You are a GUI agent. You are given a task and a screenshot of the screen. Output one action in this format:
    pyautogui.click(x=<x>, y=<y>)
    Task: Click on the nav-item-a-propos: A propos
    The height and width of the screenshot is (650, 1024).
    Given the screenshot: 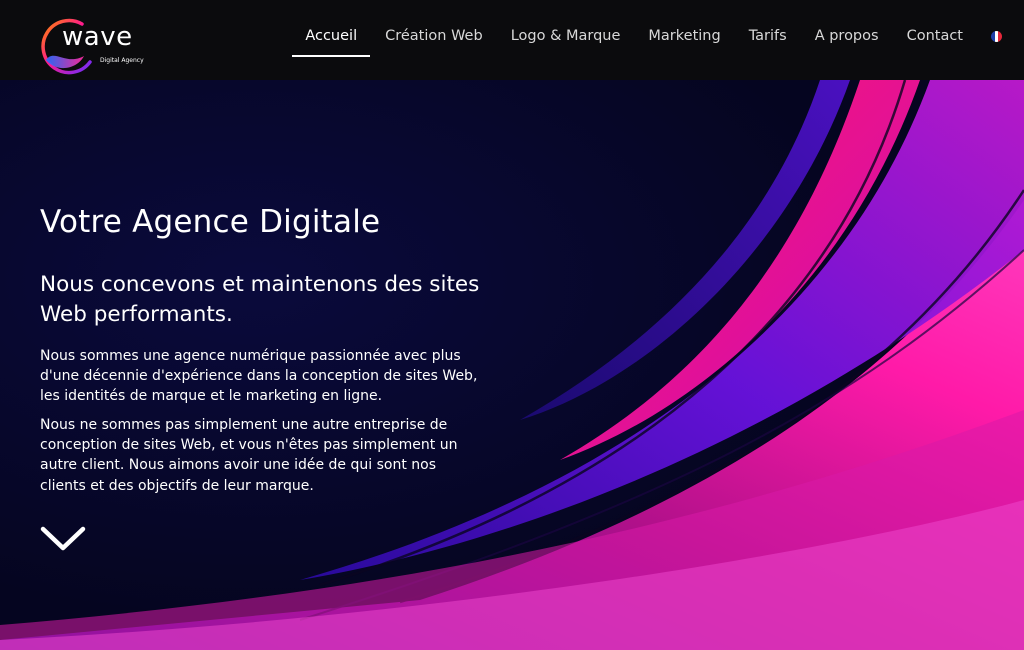 What is the action you would take?
    pyautogui.click(x=847, y=40)
    